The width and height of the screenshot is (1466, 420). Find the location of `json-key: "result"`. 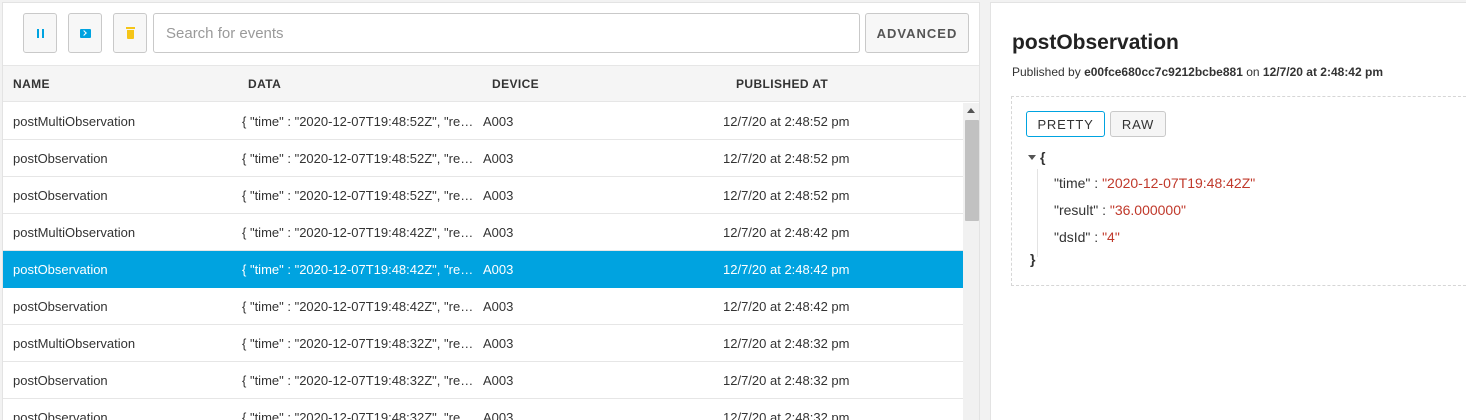

json-key: "result" is located at coordinates (1076, 210).